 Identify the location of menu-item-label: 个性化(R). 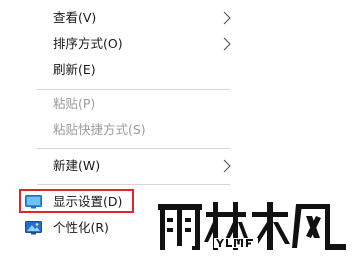
(81, 227).